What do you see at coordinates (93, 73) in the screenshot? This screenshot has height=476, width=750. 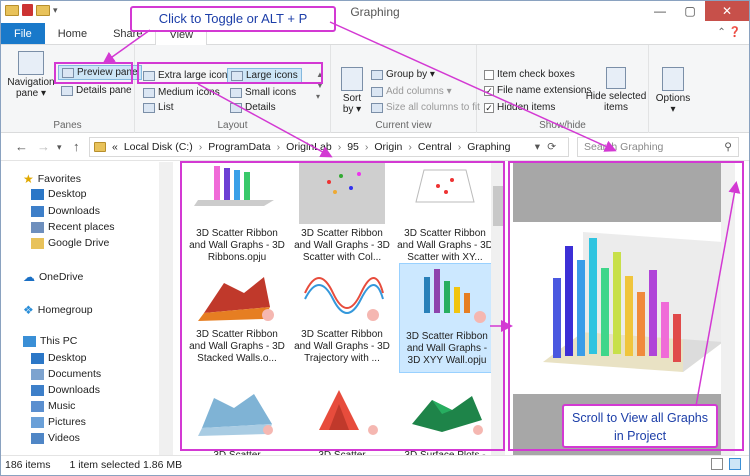 I see `preview-pane-highlight` at bounding box center [93, 73].